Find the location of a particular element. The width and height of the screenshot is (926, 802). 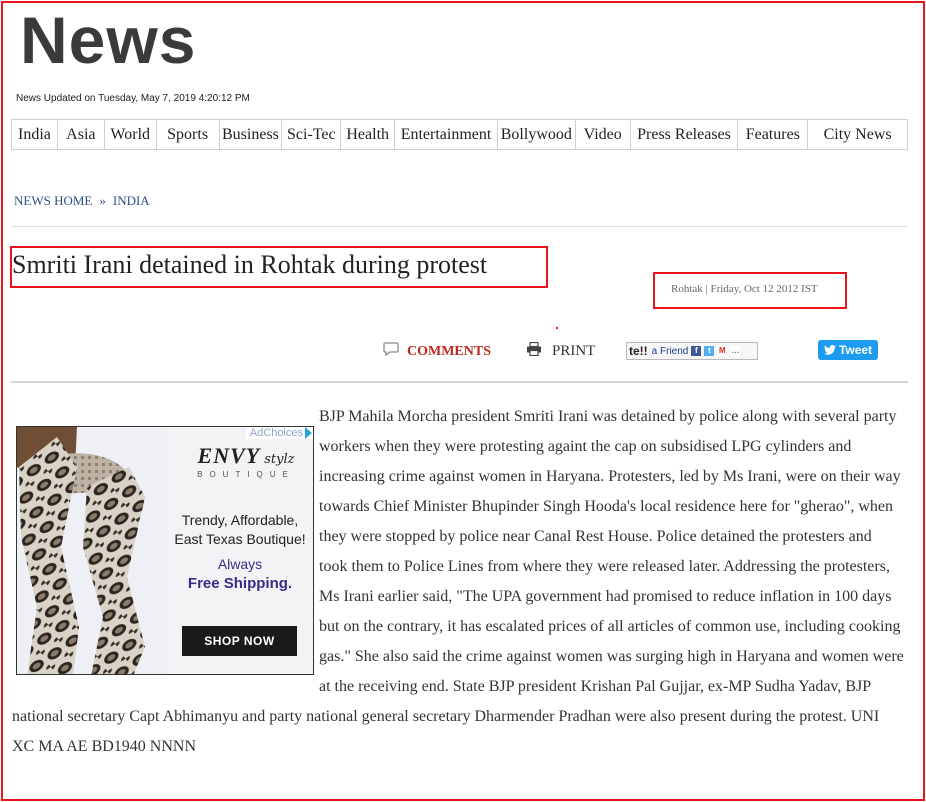

breadcrumb-home: NEWS HOME is located at coordinates (53, 200).